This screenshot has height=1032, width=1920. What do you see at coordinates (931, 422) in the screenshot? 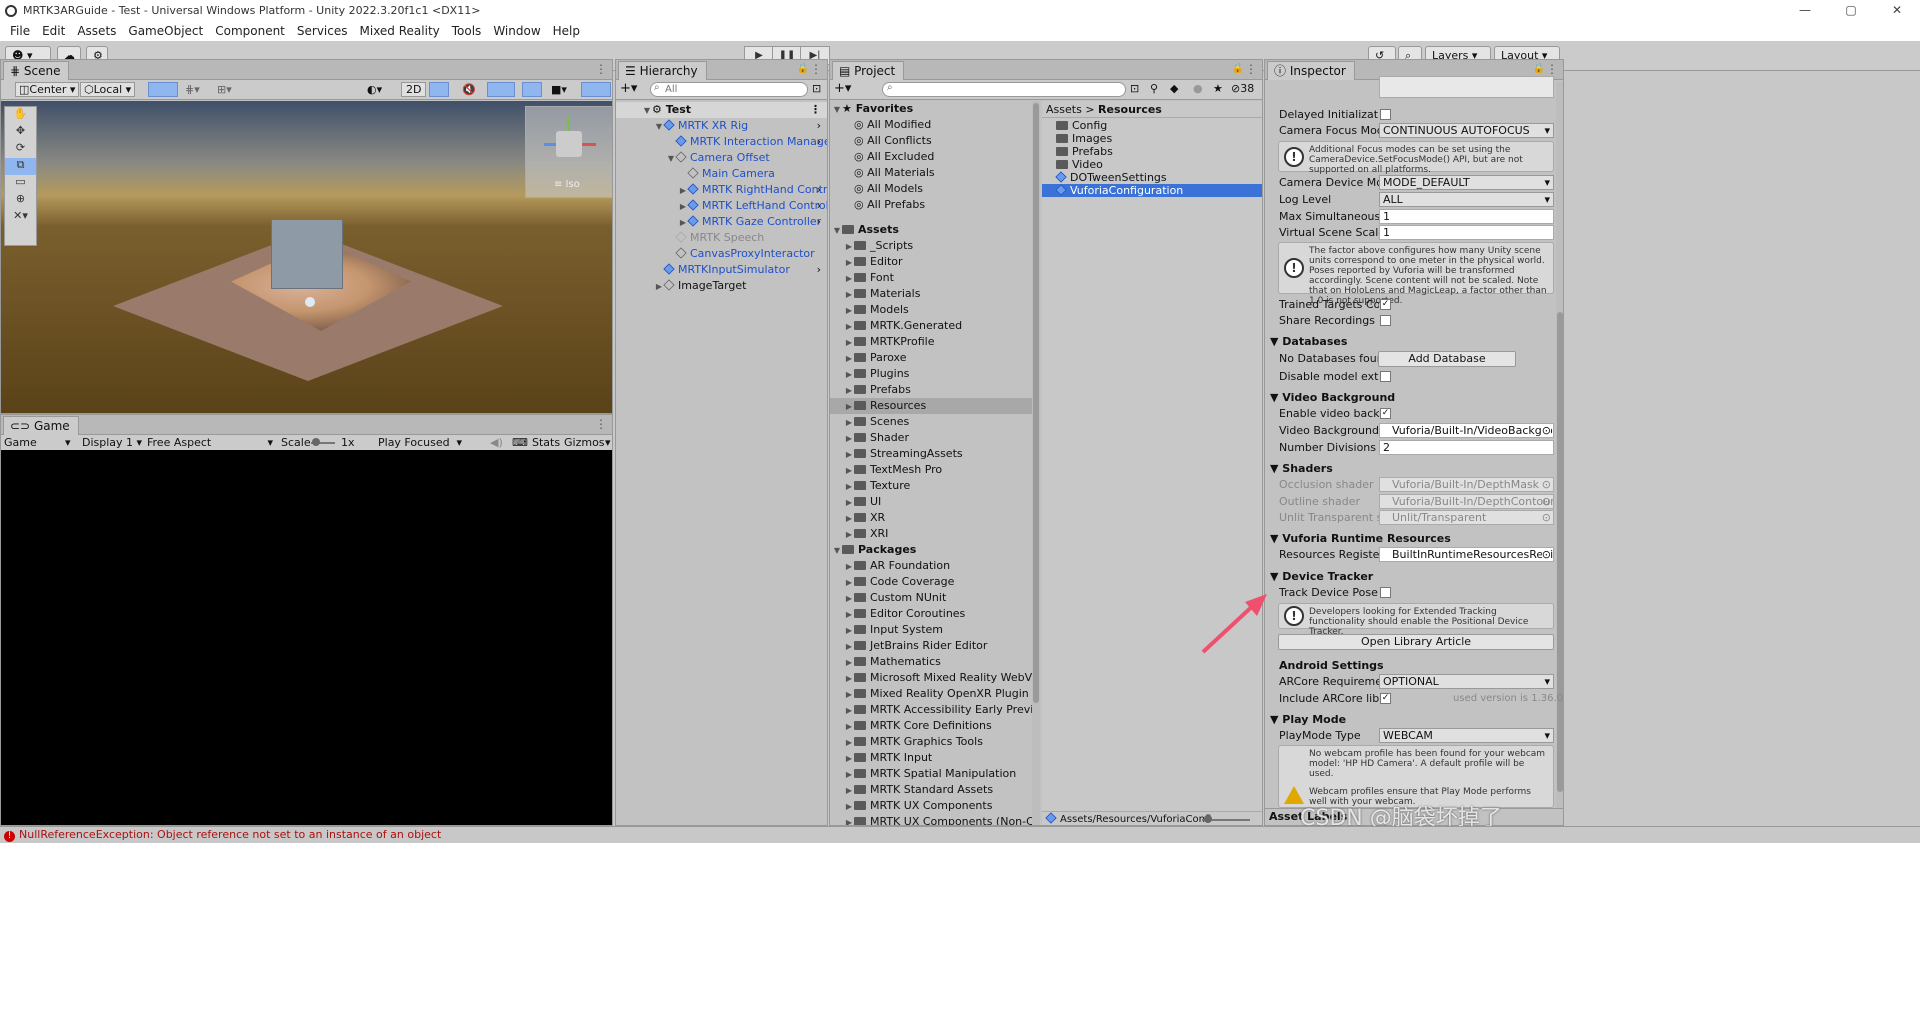
I see `folder-tree-item: ▶ Scenes` at bounding box center [931, 422].